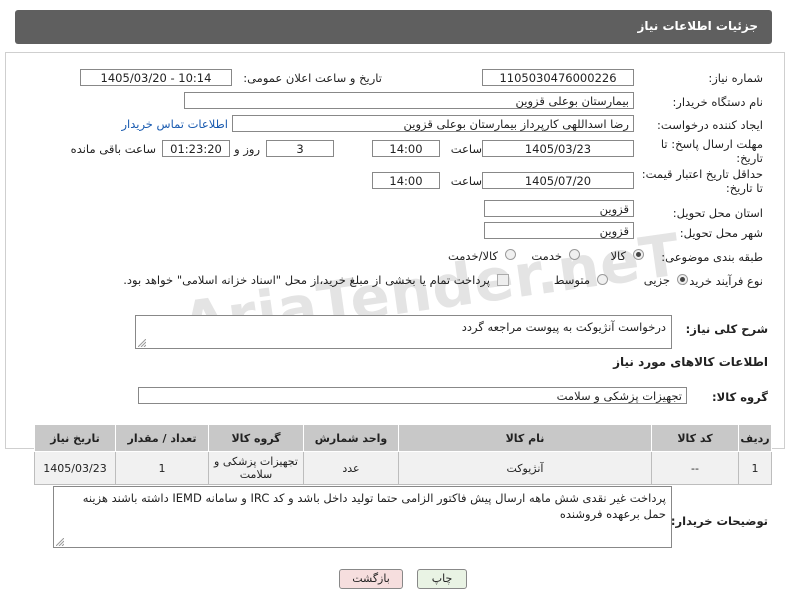 The height and width of the screenshot is (606, 788). I want to click on col-date: تاریخ نیاز, so click(75, 438).